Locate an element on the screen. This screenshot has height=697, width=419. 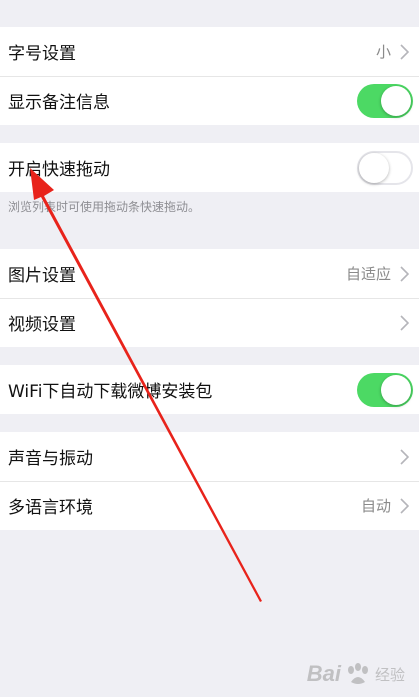
baidu-watermark: Bai 经验 is located at coordinates (356, 674).